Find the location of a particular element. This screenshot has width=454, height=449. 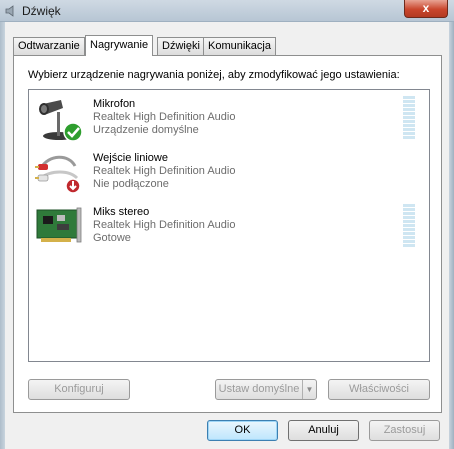

speaker-icon is located at coordinates (9, 11).